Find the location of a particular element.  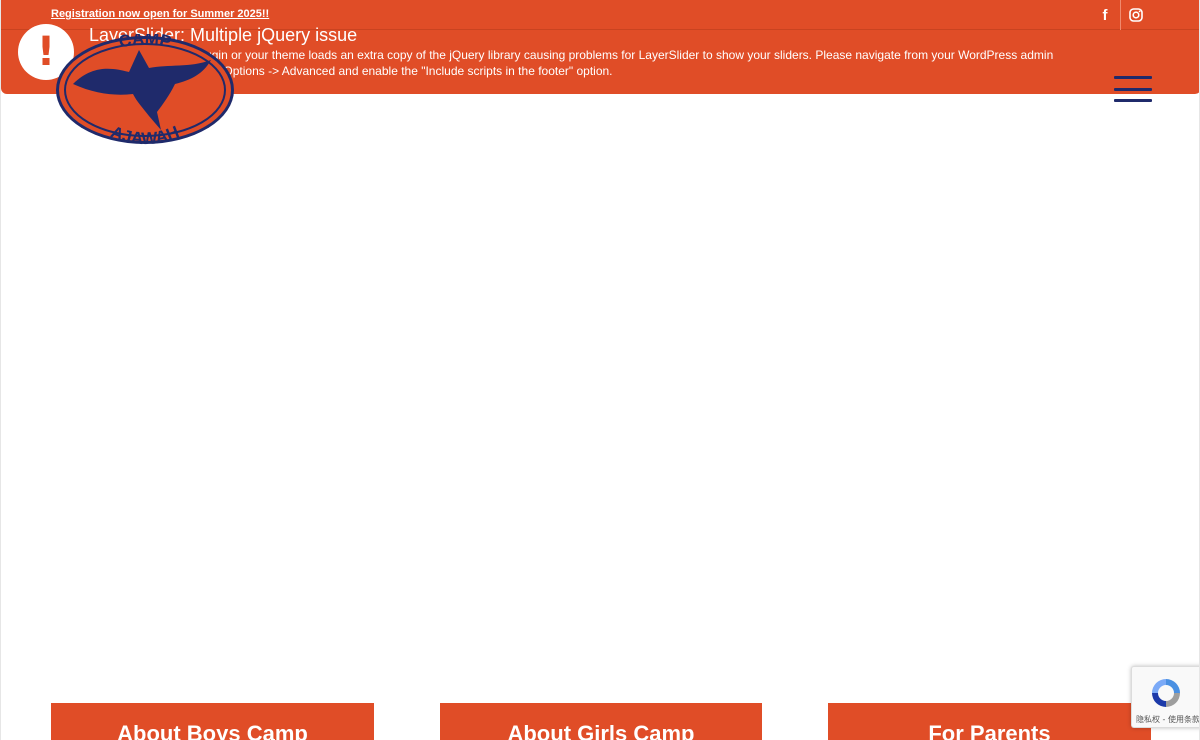

card-title: About Boys Camp is located at coordinates (212, 730).